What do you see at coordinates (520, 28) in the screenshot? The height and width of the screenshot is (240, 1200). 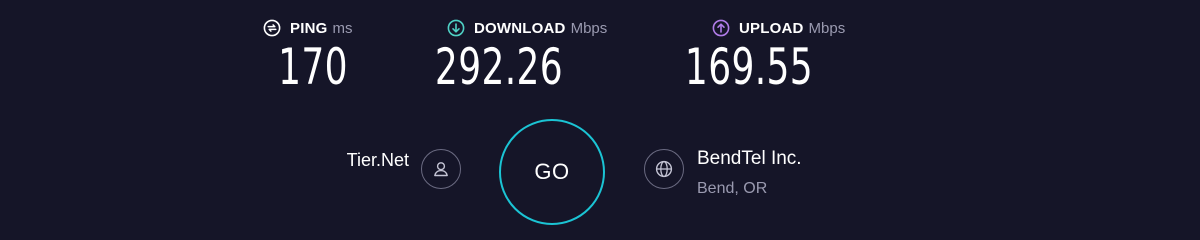 I see `download-label: DOWNLOAD` at bounding box center [520, 28].